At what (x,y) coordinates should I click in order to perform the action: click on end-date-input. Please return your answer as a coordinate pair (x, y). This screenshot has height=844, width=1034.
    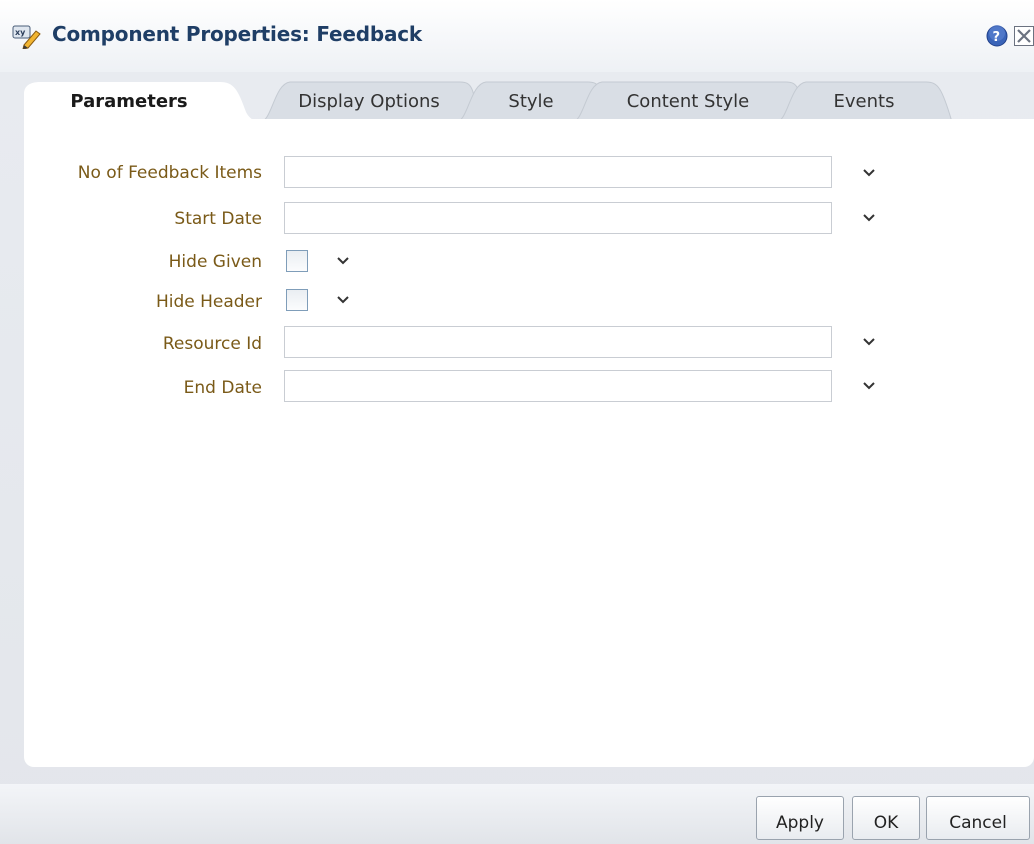
    Looking at the image, I should click on (558, 386).